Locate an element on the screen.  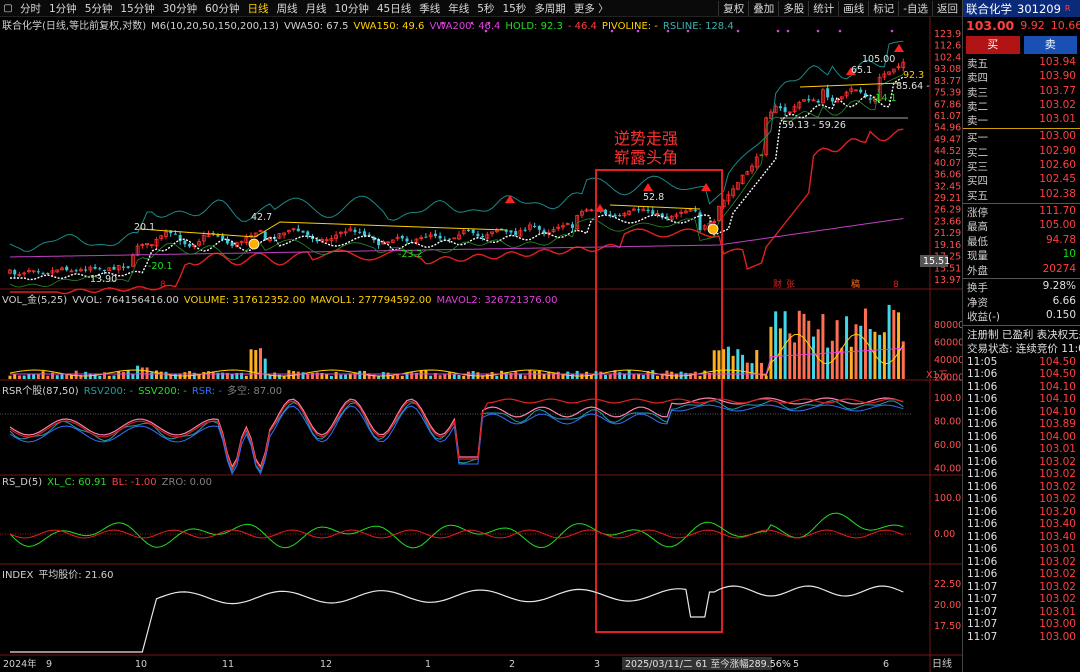
toolbar-button-1: 叠加 is located at coordinates (763, 8).